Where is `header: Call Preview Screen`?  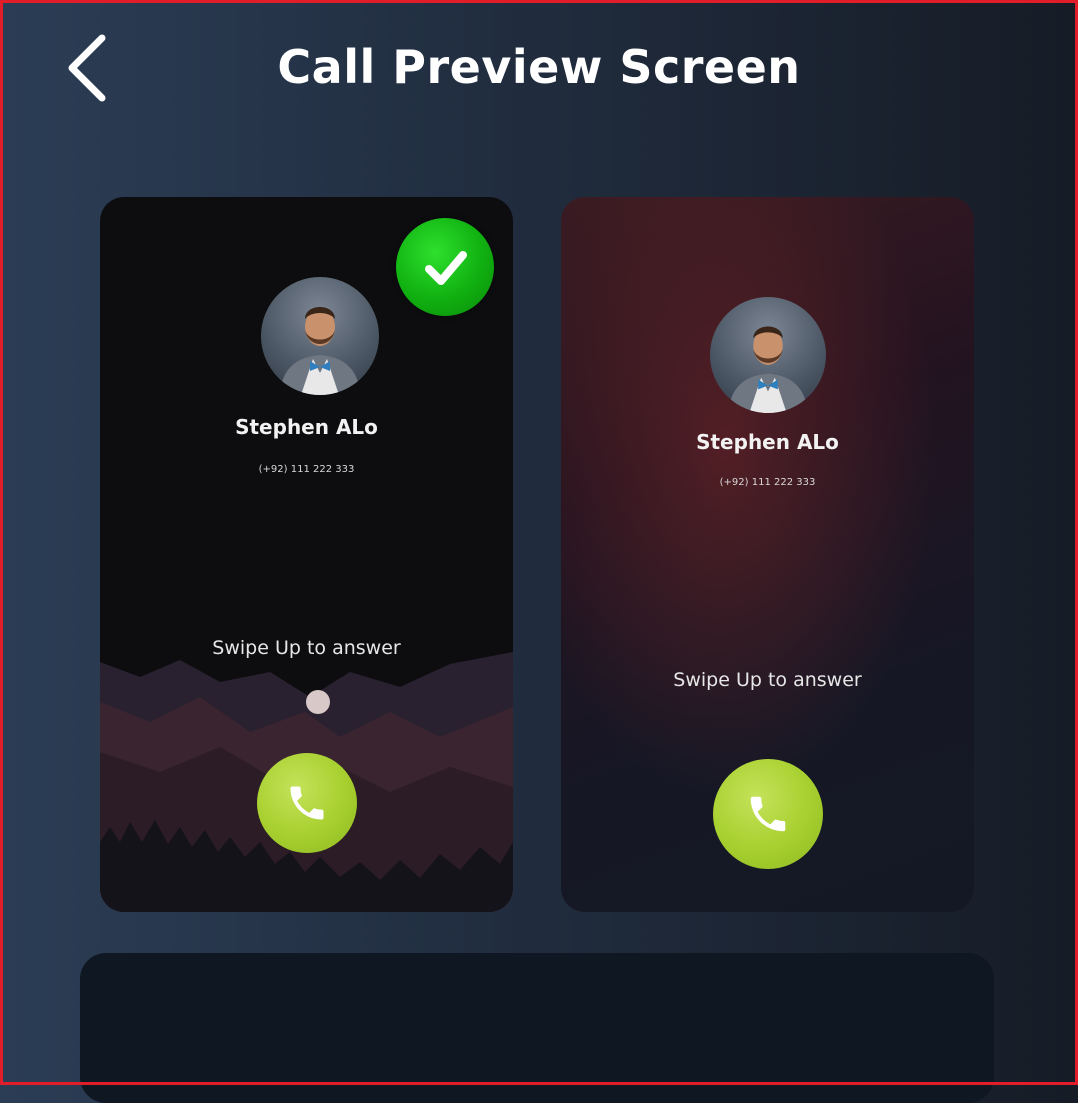 header: Call Preview Screen is located at coordinates (539, 70).